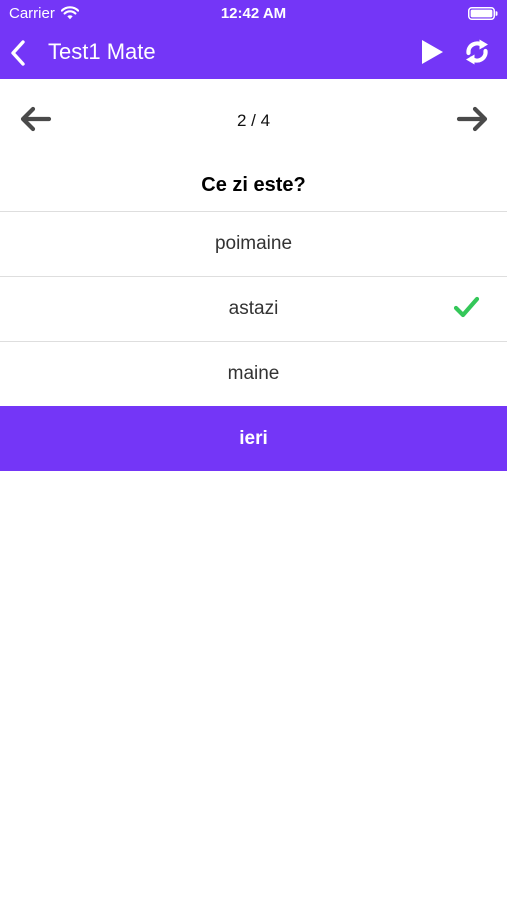  I want to click on answer-option-correct: astazi, so click(253, 308).